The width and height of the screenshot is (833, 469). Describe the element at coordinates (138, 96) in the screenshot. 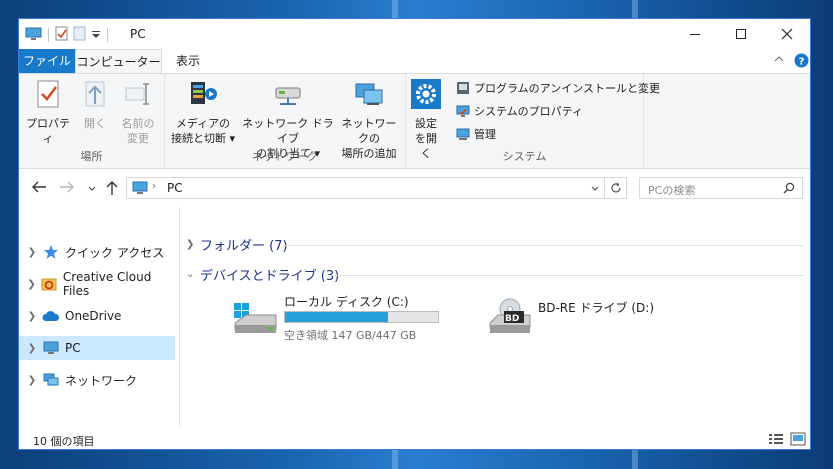

I see `rename-icon` at that location.